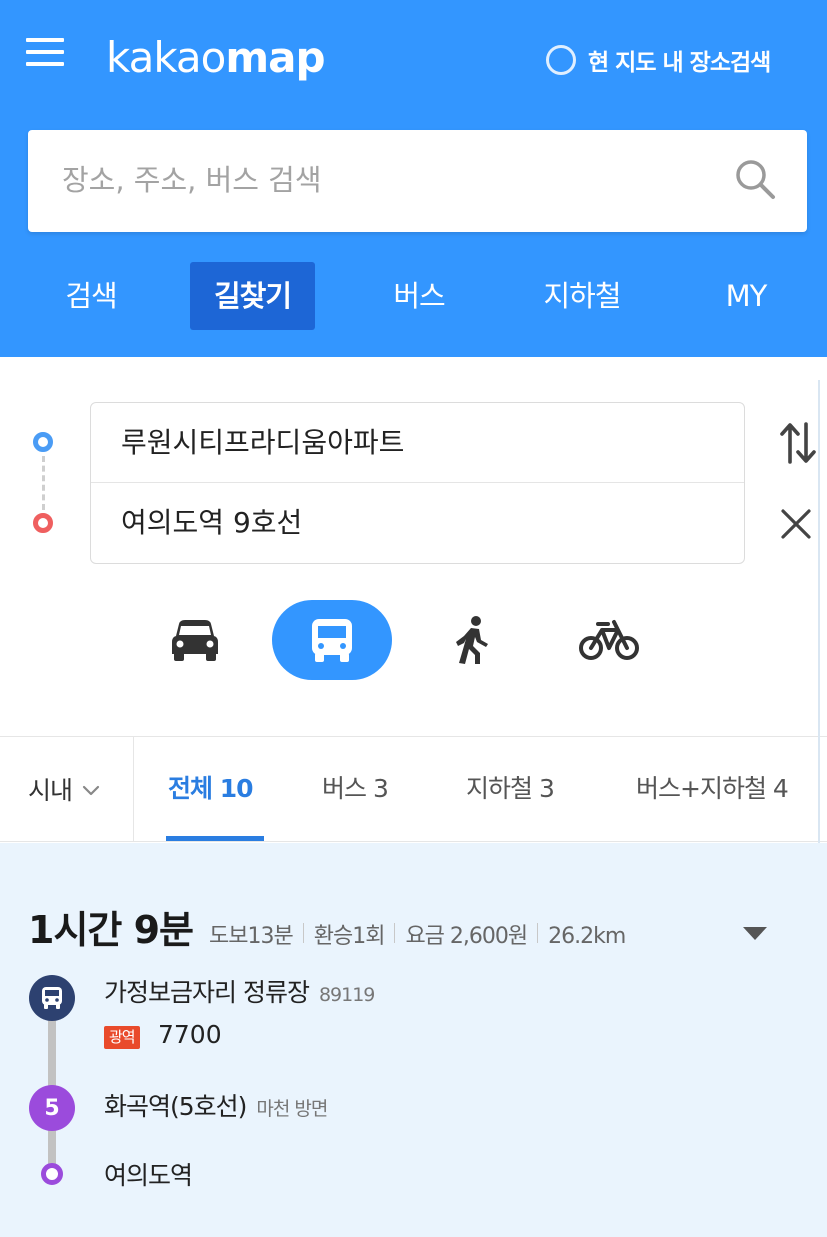 The image size is (827, 1237). I want to click on route-input-box: 루원시티프라디움아파트 여의도역 9호선, so click(417, 483).